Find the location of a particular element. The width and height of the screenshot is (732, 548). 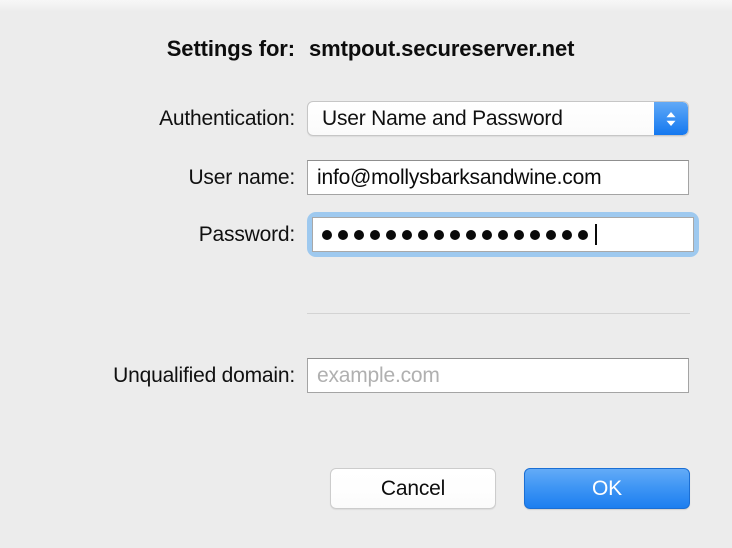

dialog-button-bar: Cancel OK is located at coordinates (366, 488).